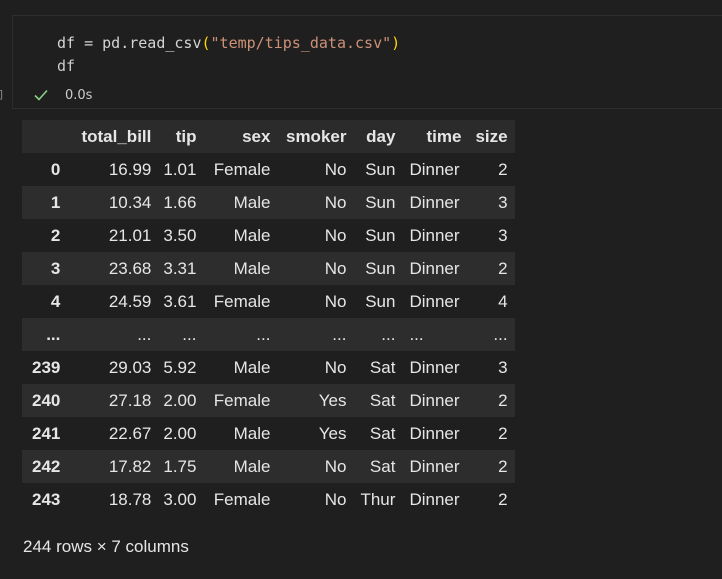  I want to click on table-row: 3 23.68 3.31 Male No Sun Dinner 2, so click(268, 268).